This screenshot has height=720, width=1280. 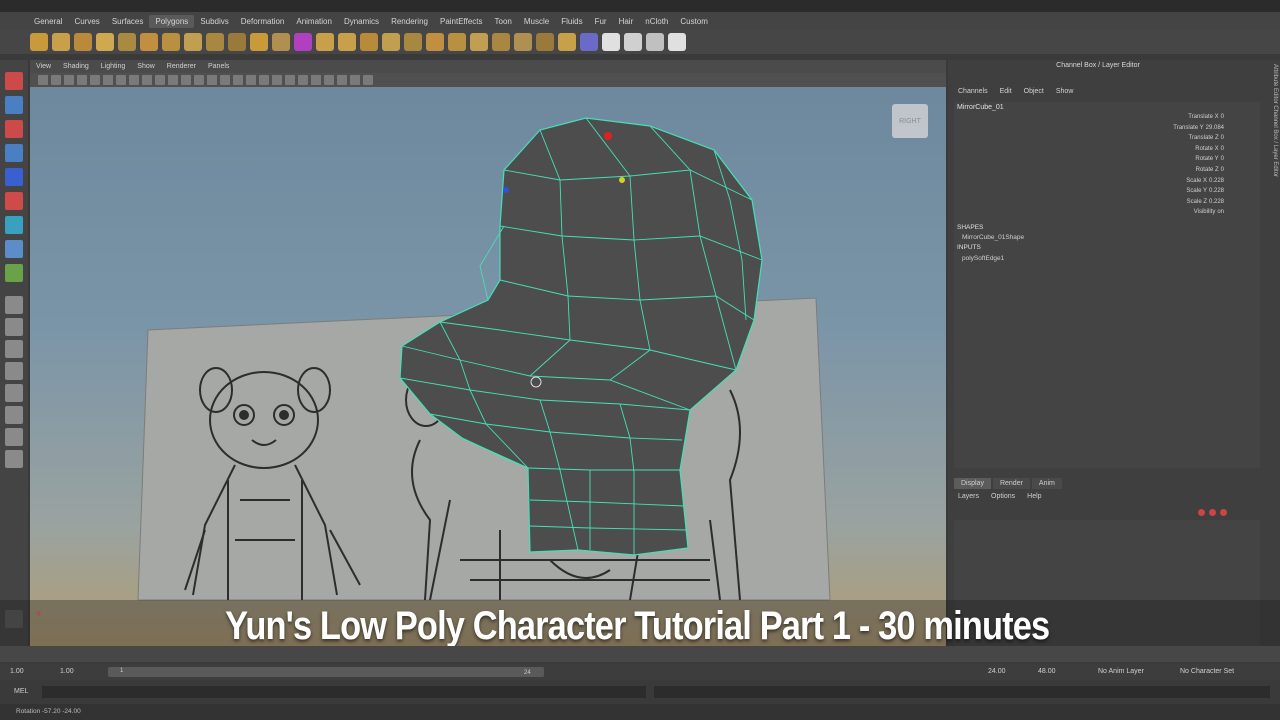 I want to click on anim-layer-select: No Anim Layer, so click(x=1121, y=671).